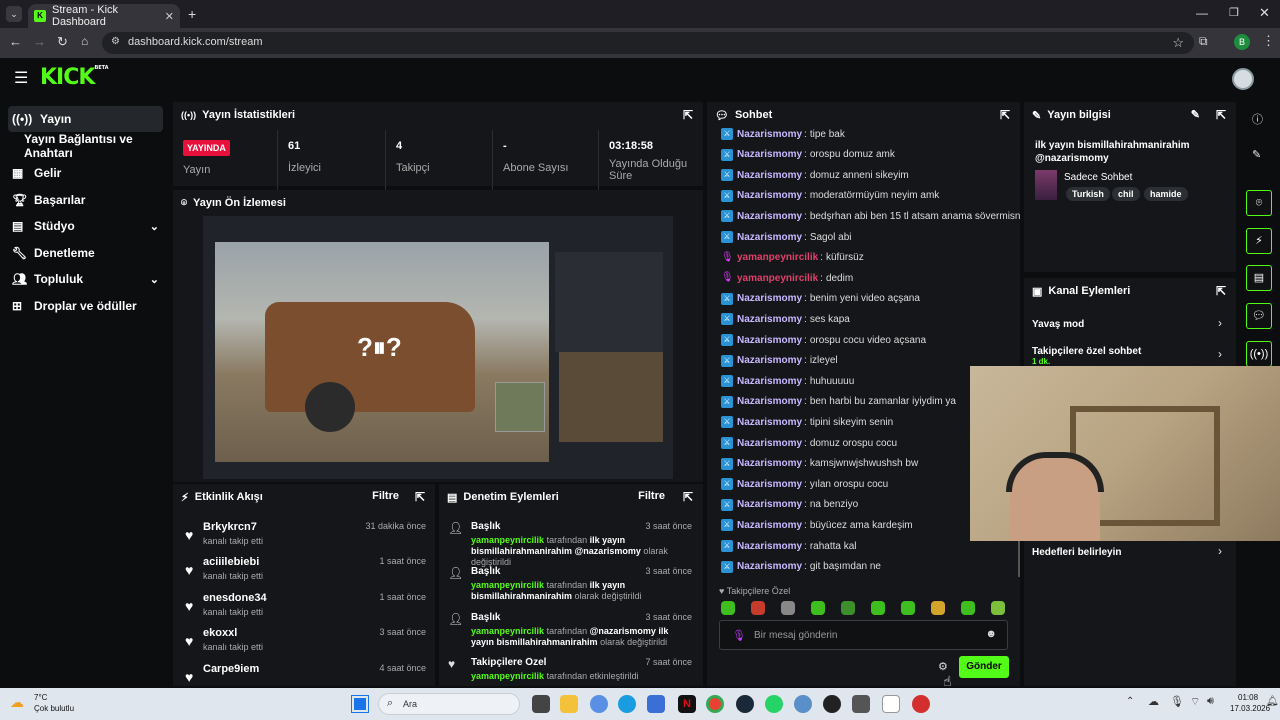 The width and height of the screenshot is (1280, 720). What do you see at coordinates (541, 704) in the screenshot?
I see `task-view-icon` at bounding box center [541, 704].